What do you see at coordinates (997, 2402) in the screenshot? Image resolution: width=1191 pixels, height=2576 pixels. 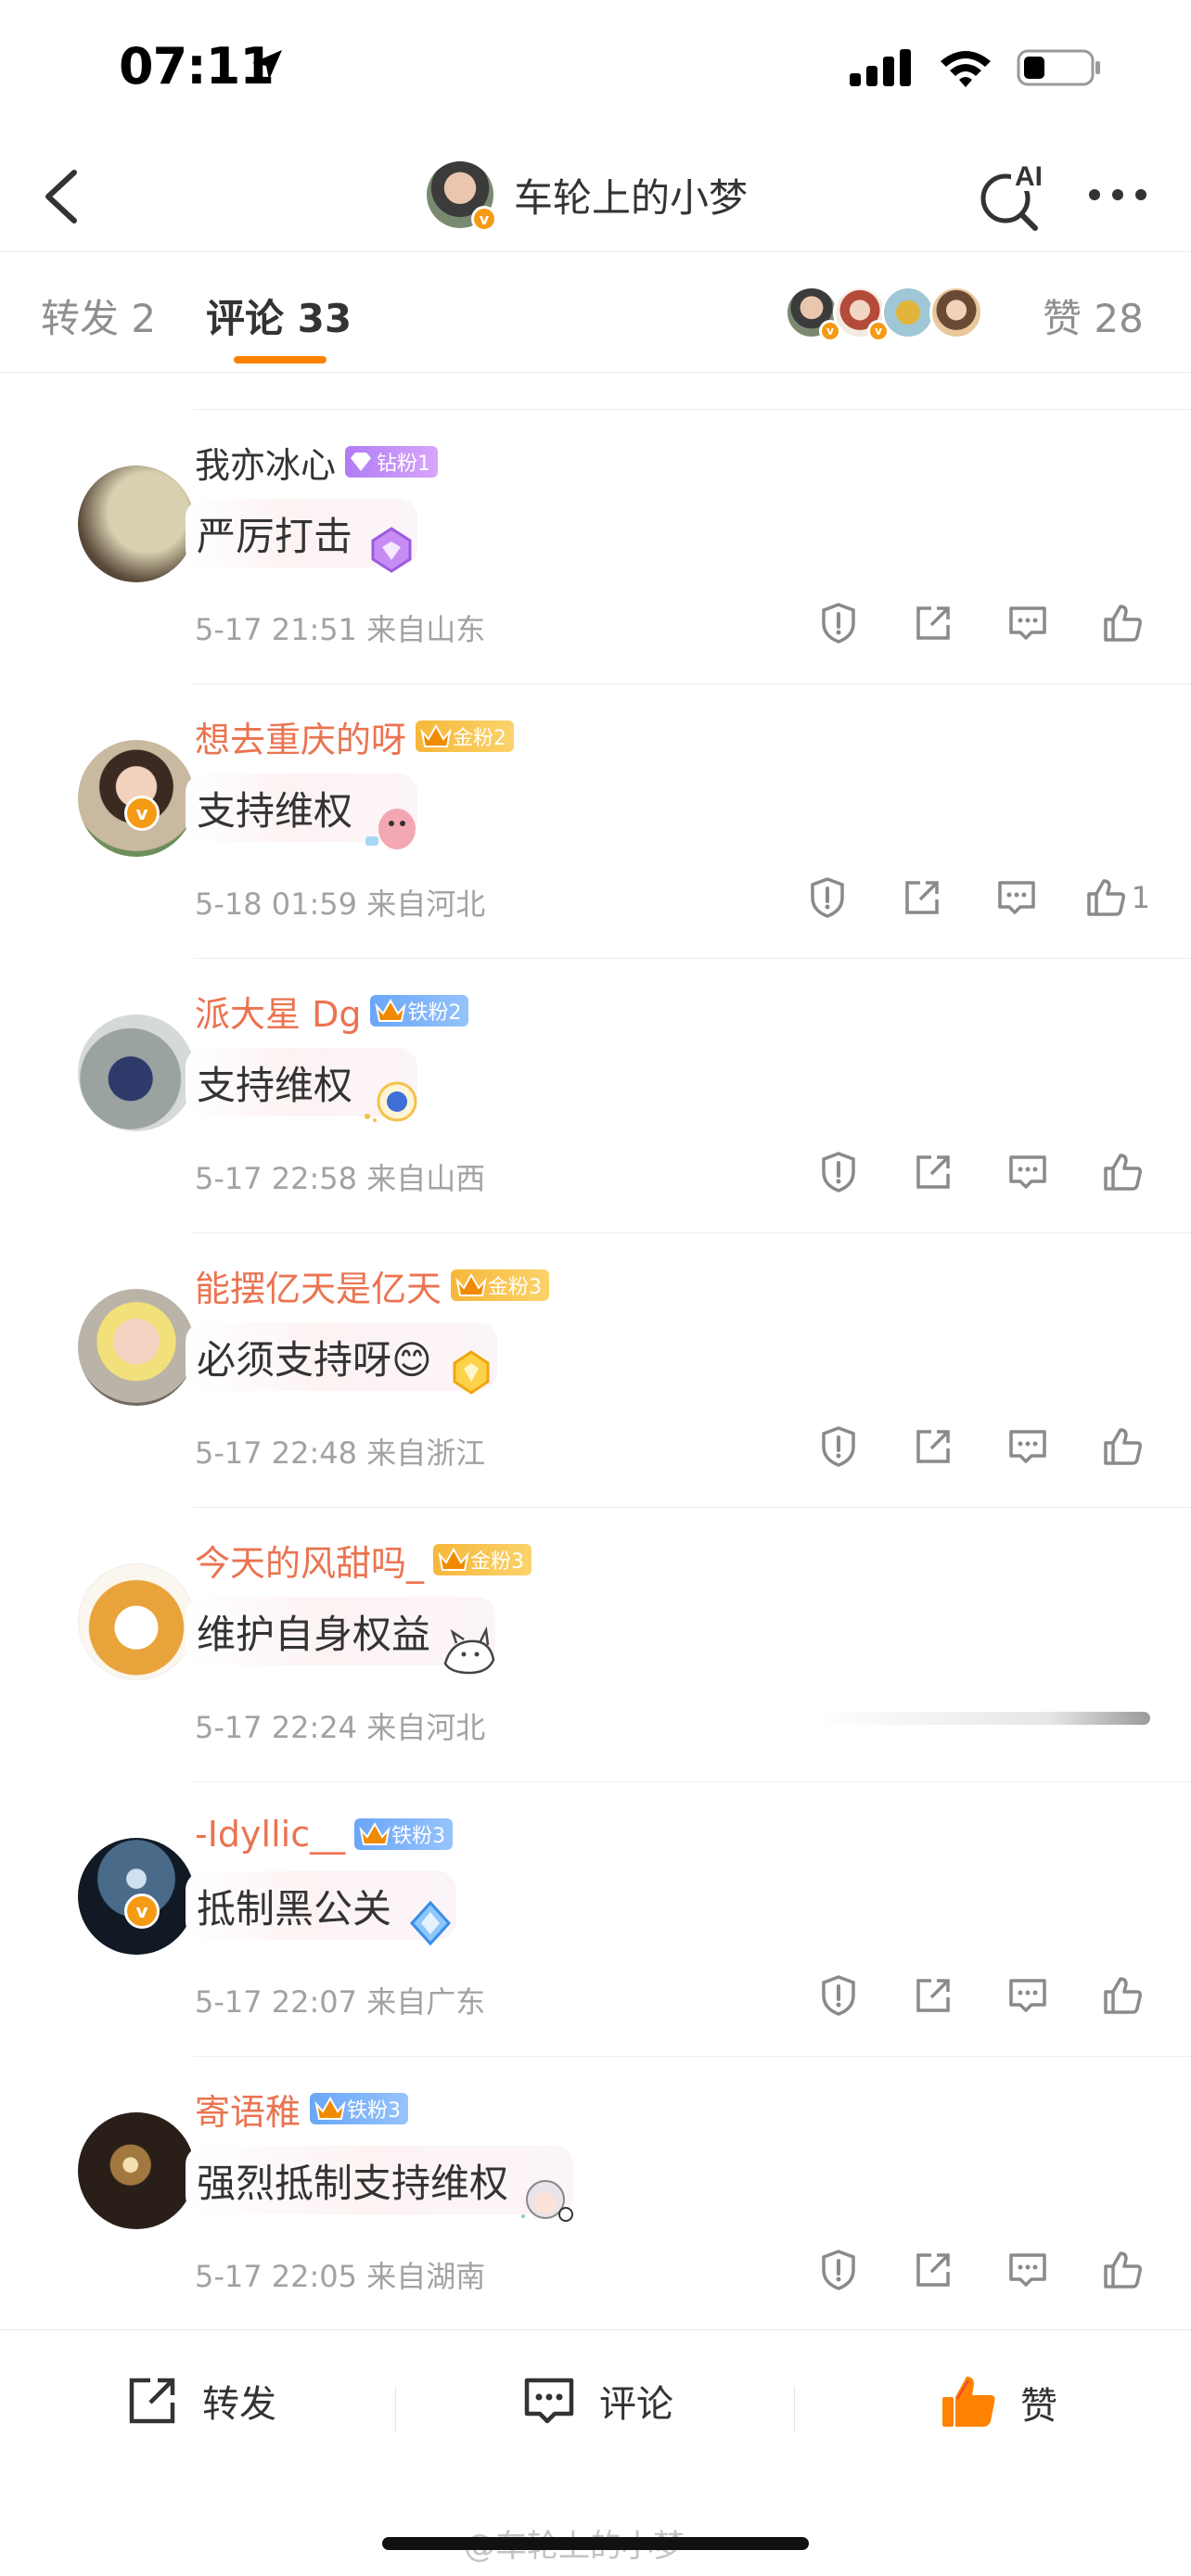 I see `bottom-like-button: 赞` at bounding box center [997, 2402].